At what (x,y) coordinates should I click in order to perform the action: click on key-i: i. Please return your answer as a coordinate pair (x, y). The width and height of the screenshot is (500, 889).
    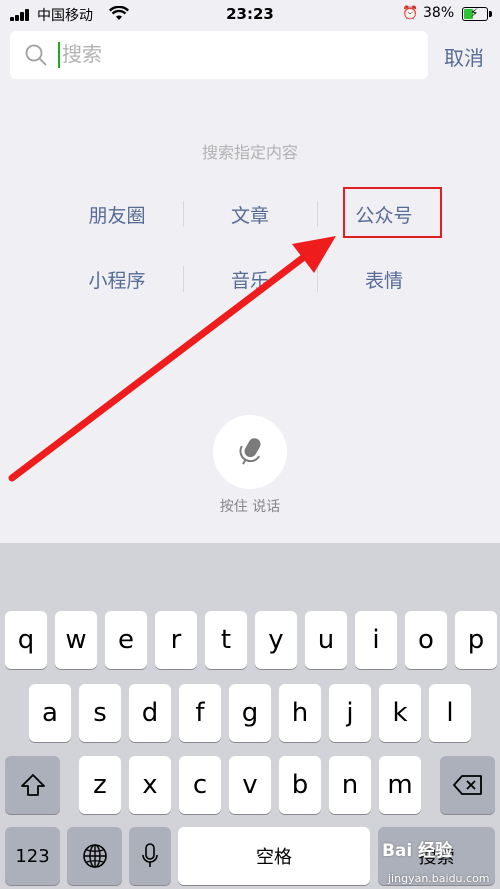
    Looking at the image, I should click on (376, 640).